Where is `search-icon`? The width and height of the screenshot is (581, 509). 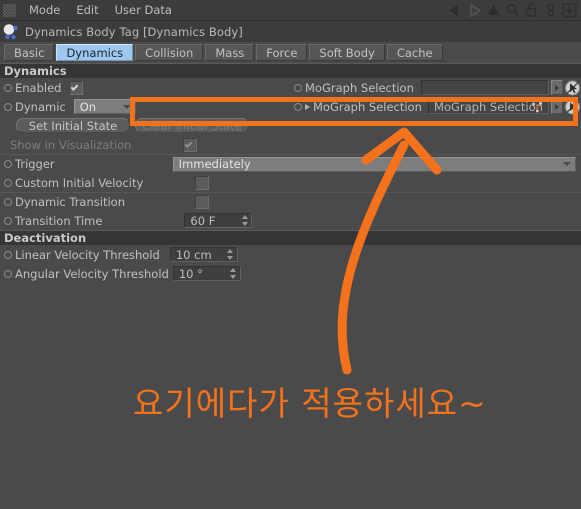 search-icon is located at coordinates (512, 10).